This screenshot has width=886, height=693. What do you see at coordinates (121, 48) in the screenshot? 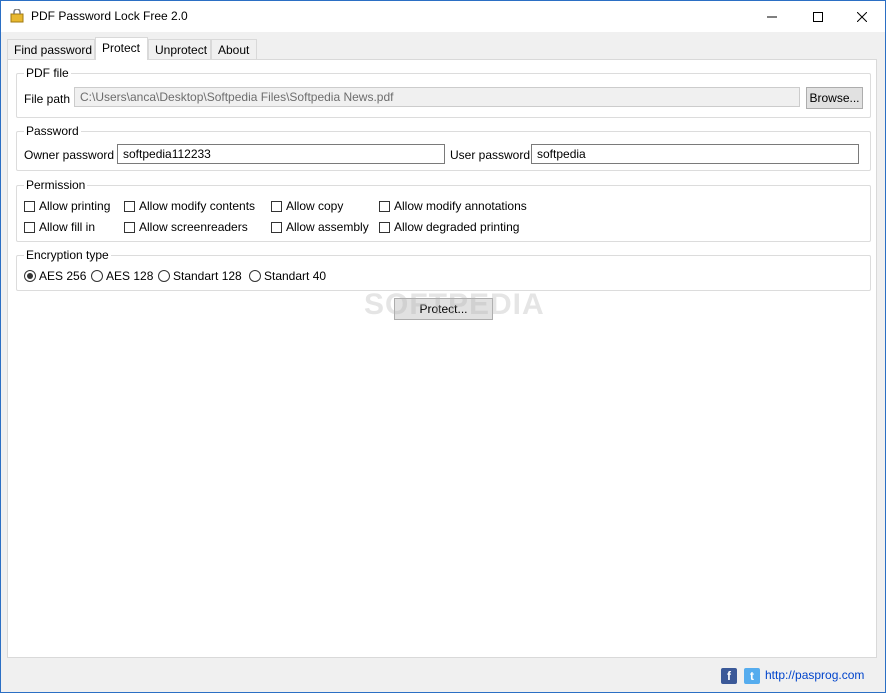
I see `tab-protect: Protect` at bounding box center [121, 48].